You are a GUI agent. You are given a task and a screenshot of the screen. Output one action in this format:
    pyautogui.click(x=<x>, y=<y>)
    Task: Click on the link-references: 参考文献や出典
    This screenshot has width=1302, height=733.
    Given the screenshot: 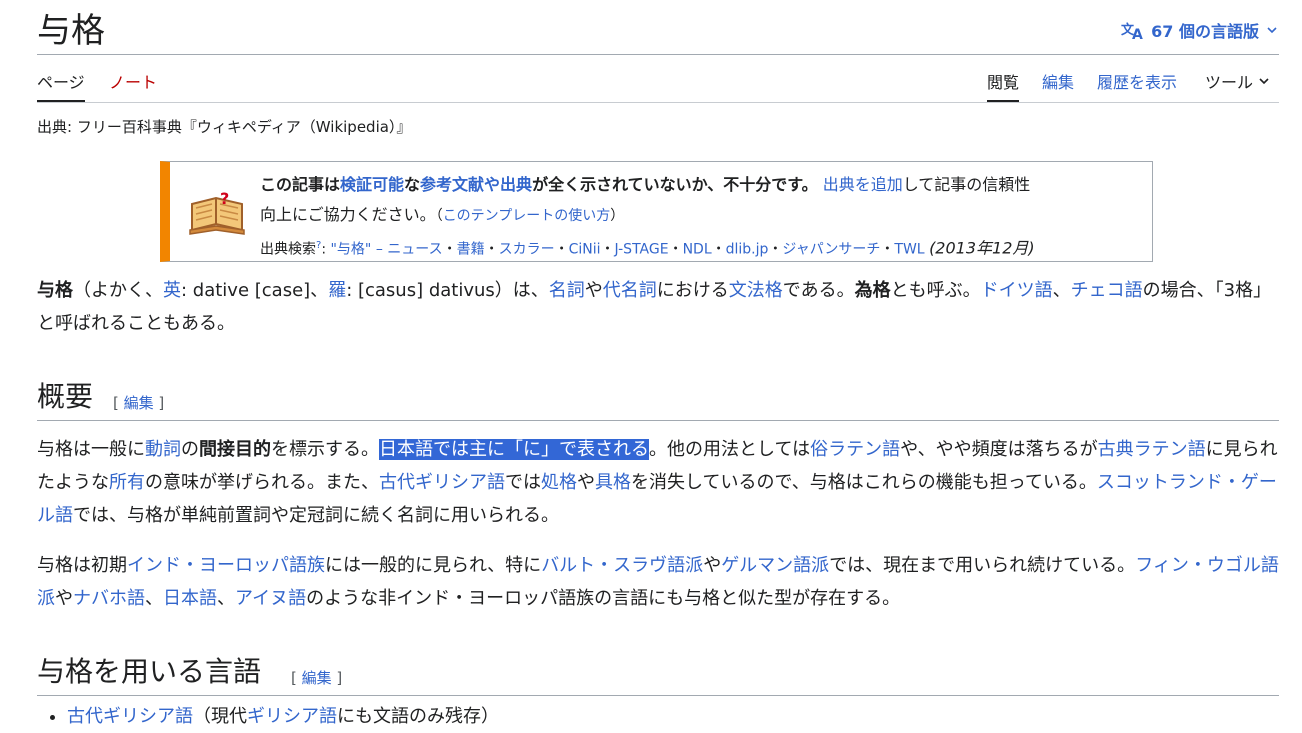 What is the action you would take?
    pyautogui.click(x=476, y=184)
    